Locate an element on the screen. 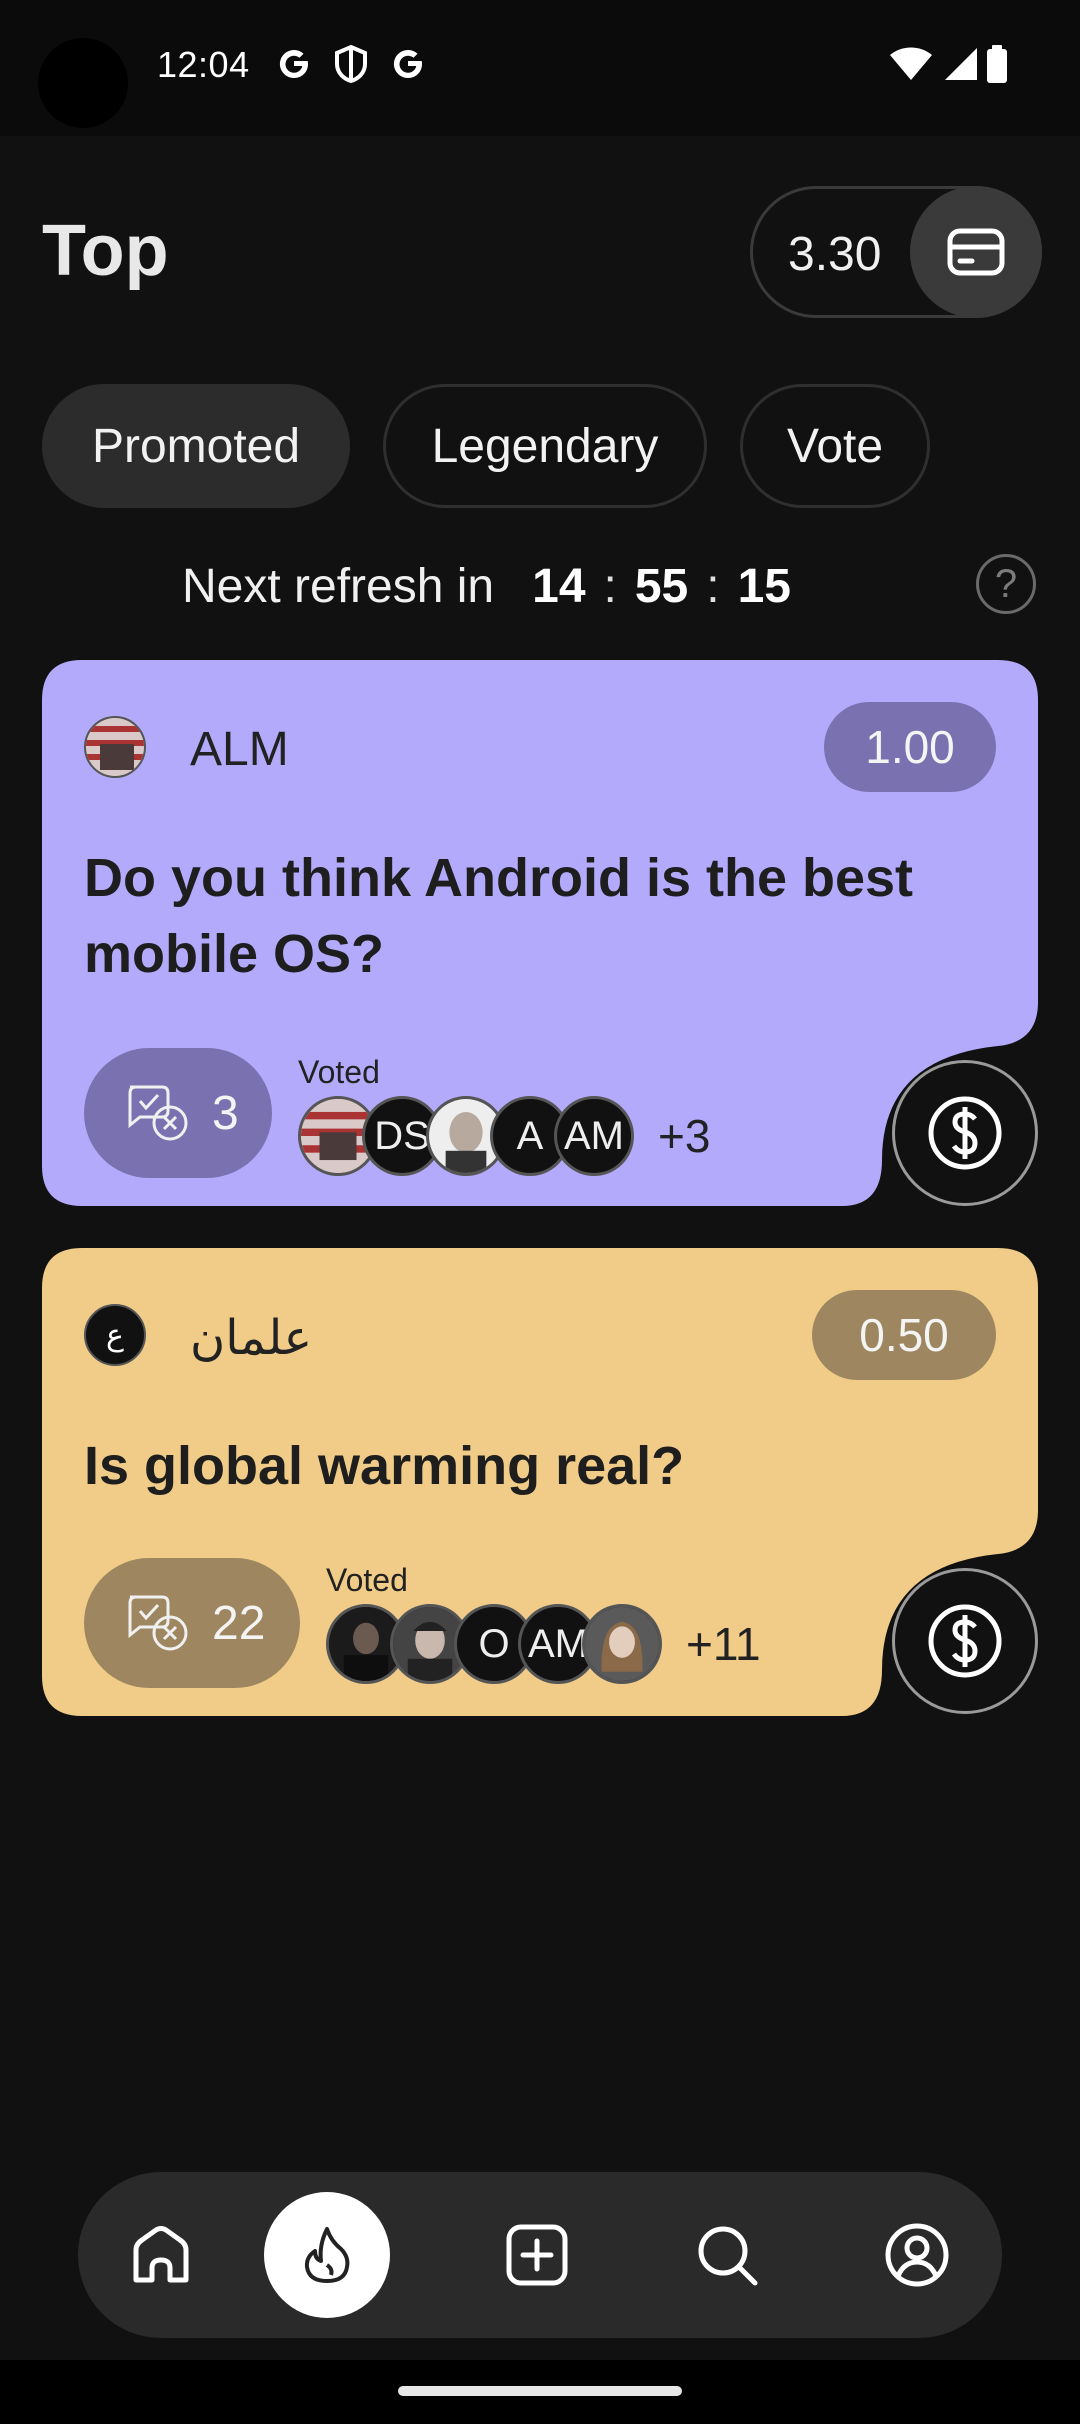 The width and height of the screenshot is (1080, 2424). nav-home is located at coordinates (161, 2255).